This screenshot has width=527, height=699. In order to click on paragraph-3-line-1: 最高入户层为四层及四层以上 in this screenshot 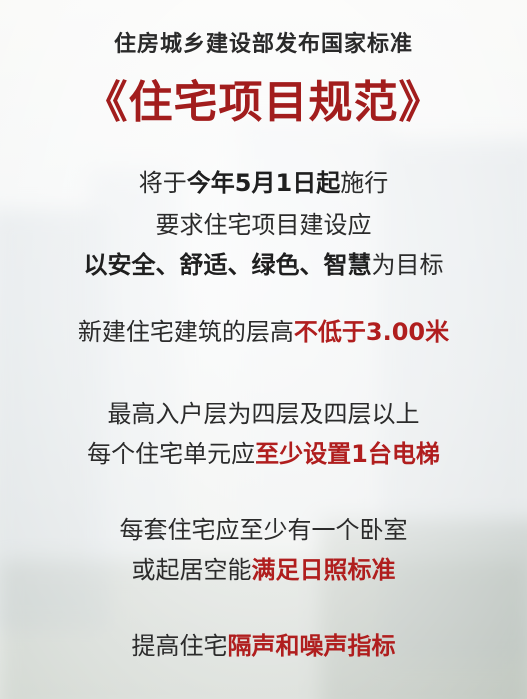, I will do `click(263, 414)`.